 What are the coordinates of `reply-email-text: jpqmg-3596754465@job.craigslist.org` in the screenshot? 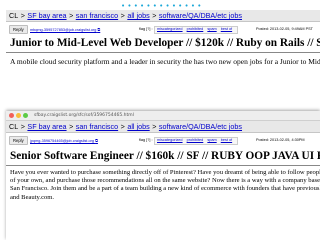 It's located at (62, 140).